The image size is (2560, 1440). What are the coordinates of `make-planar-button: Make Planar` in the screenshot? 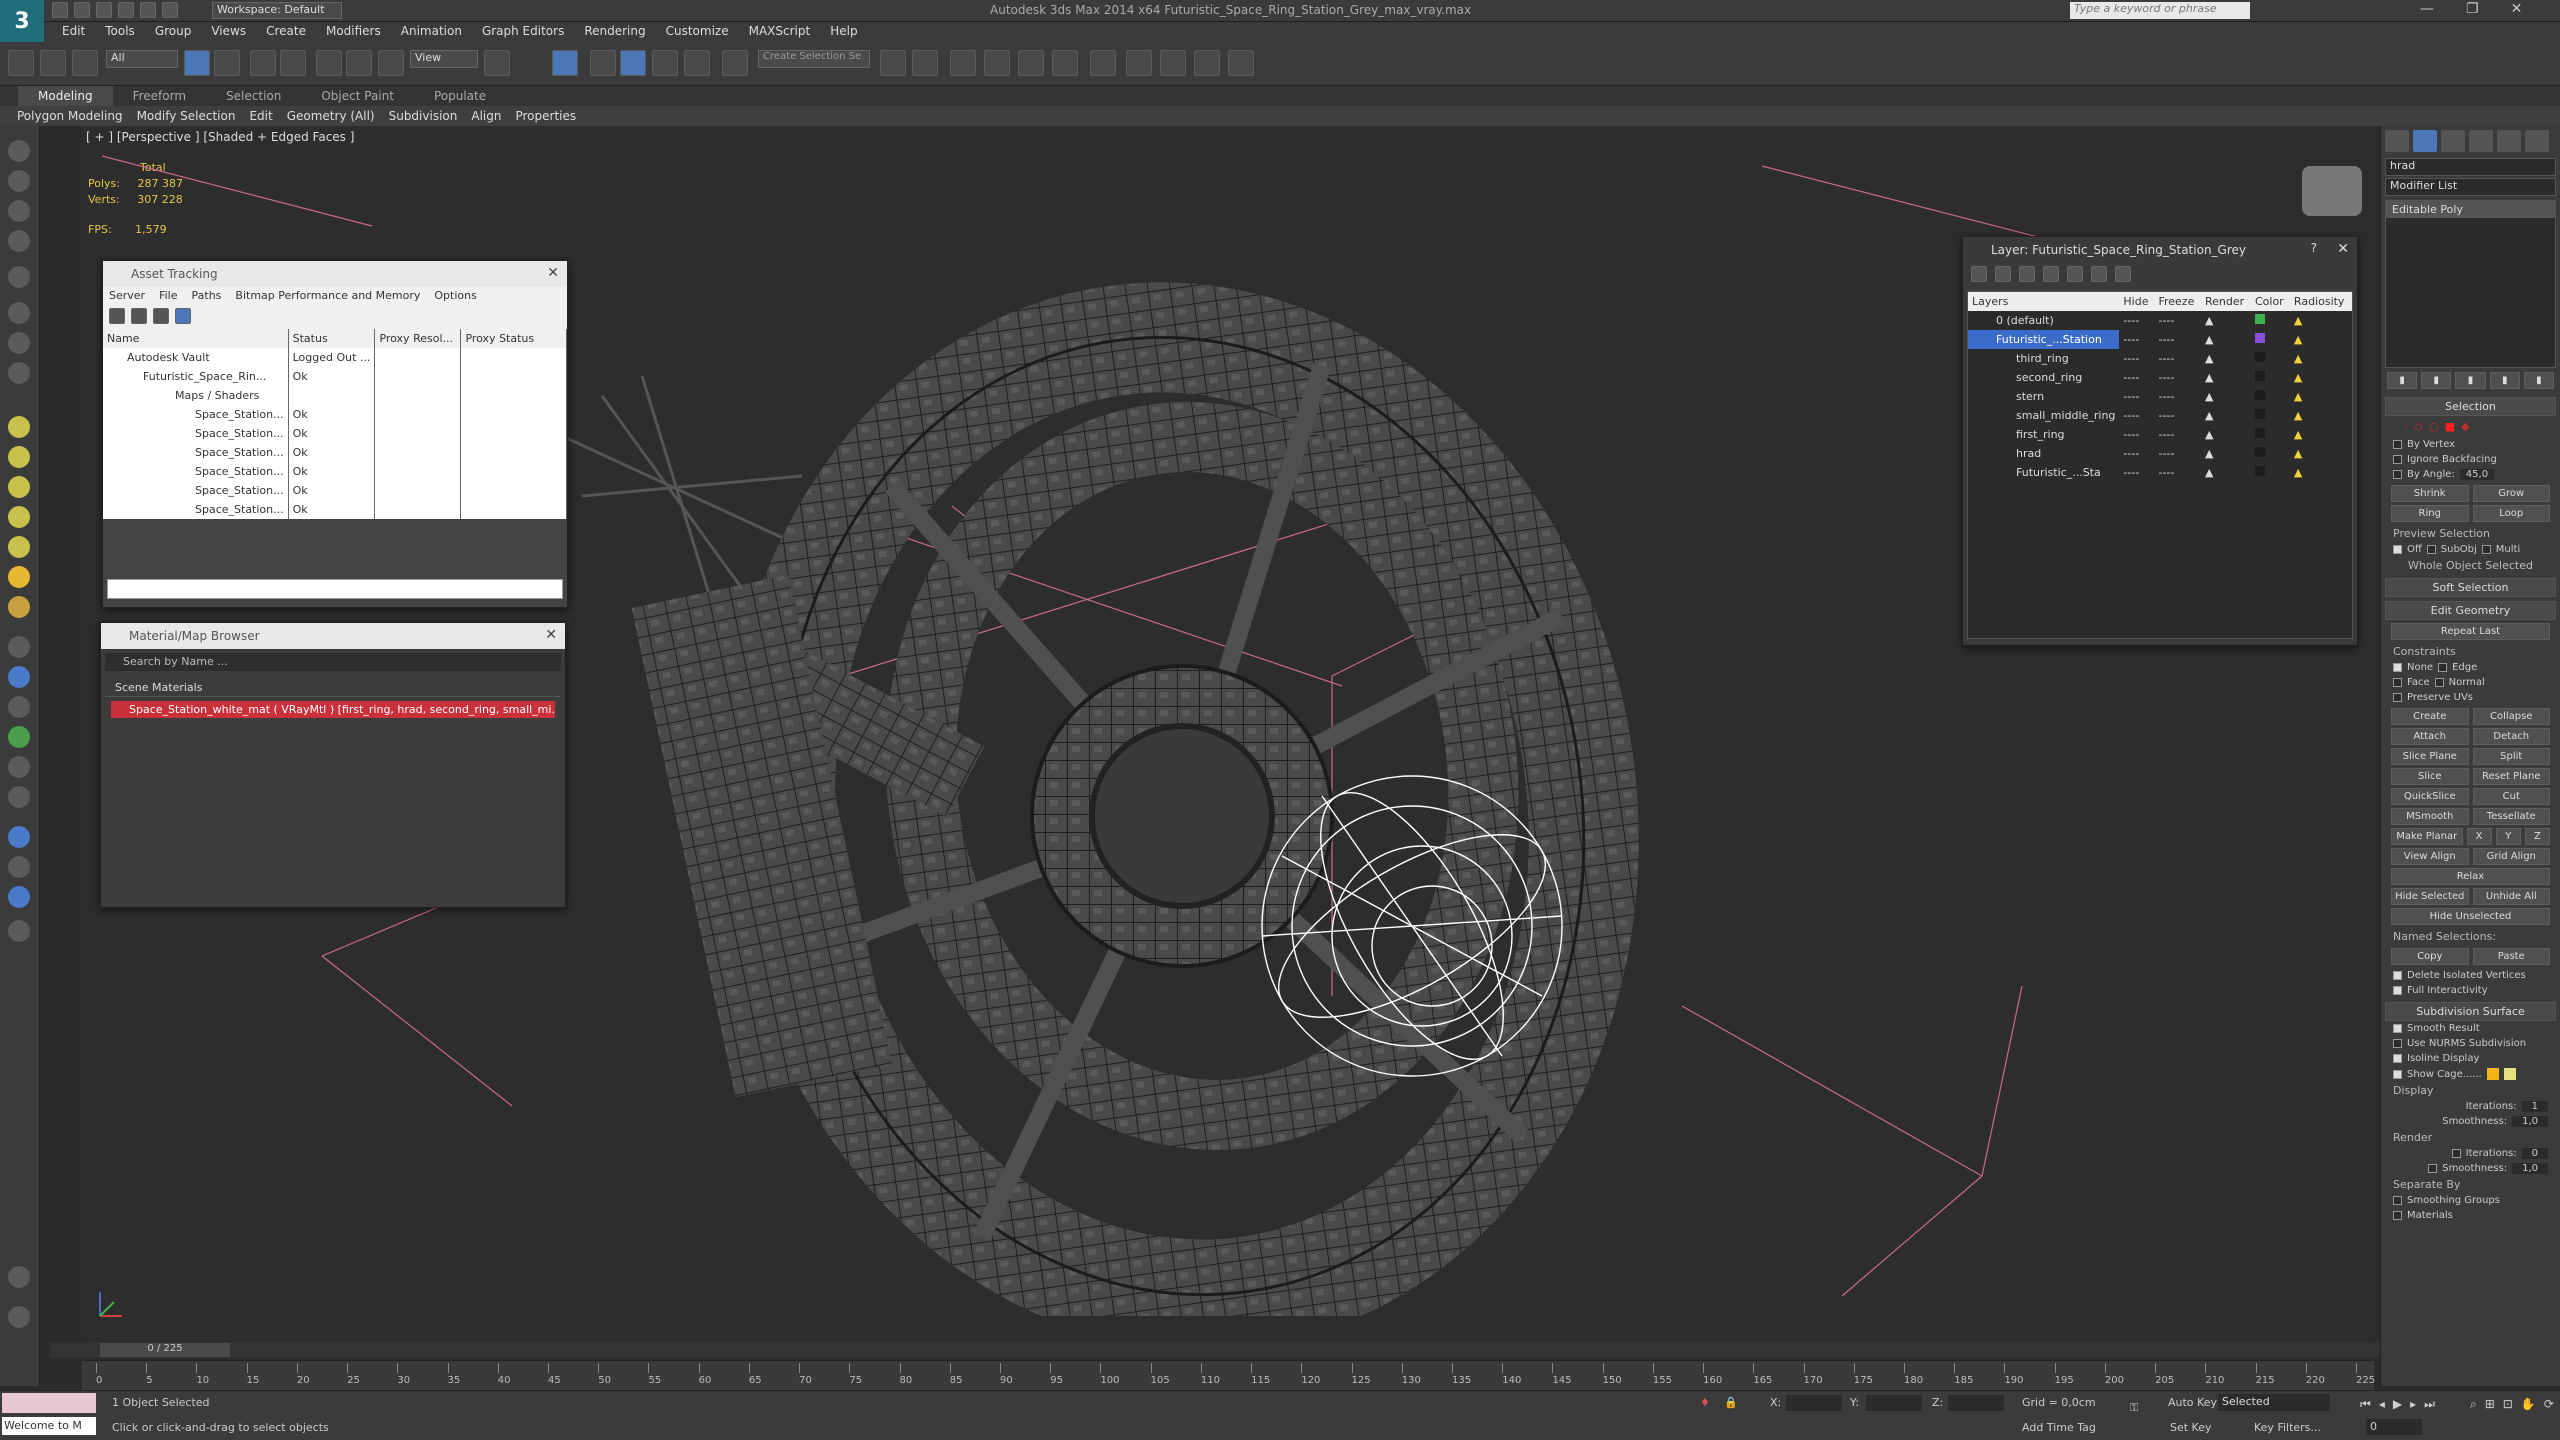 It's located at (2427, 836).